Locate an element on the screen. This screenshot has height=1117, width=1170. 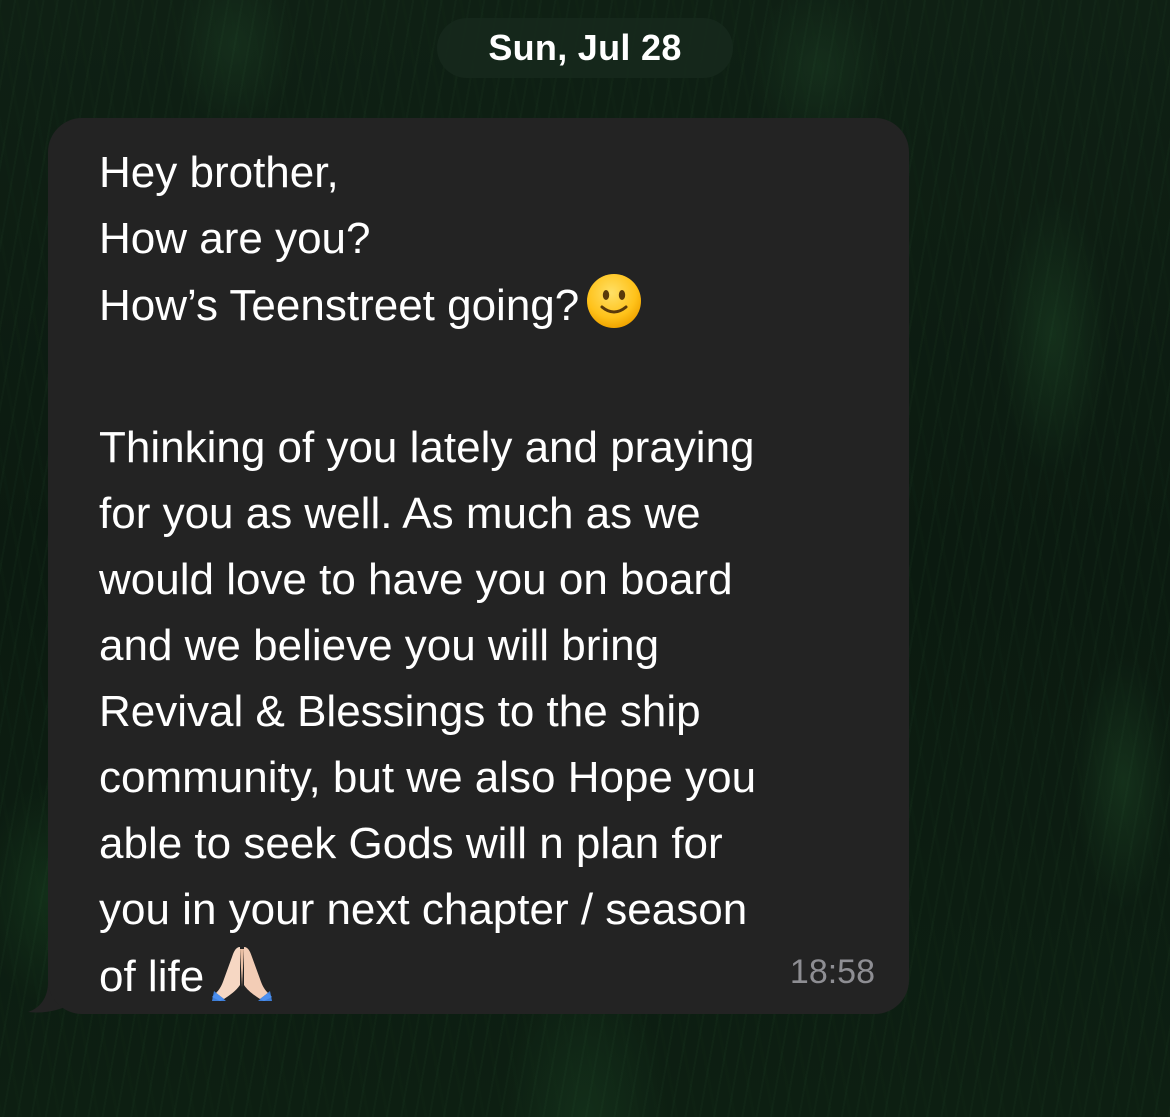
message-timestamp: 18:58 is located at coordinates (832, 972).